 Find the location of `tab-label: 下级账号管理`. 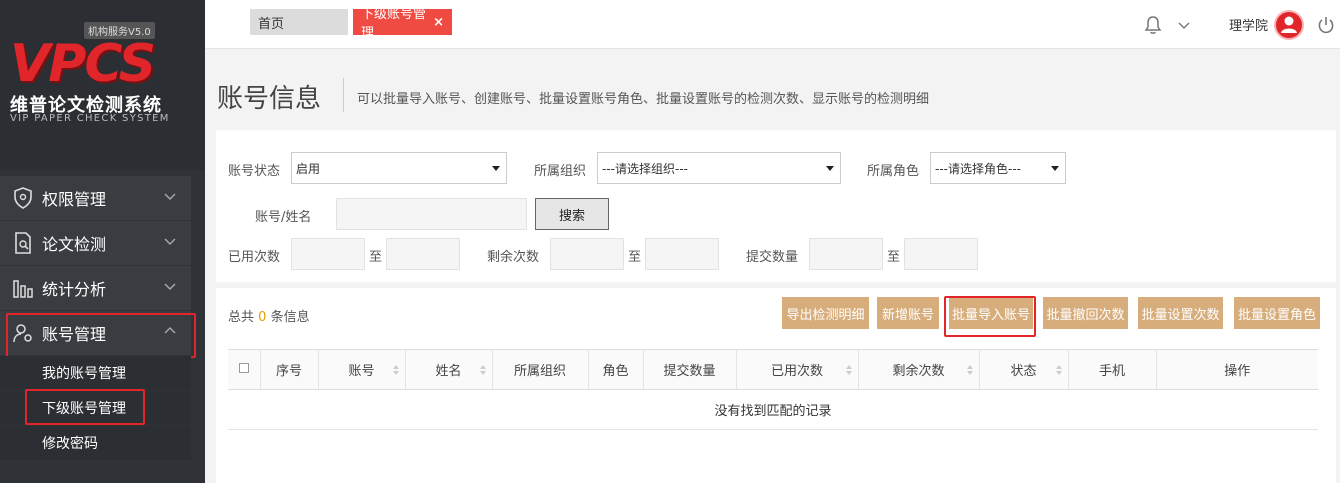

tab-label: 下级账号管理 is located at coordinates (394, 24).